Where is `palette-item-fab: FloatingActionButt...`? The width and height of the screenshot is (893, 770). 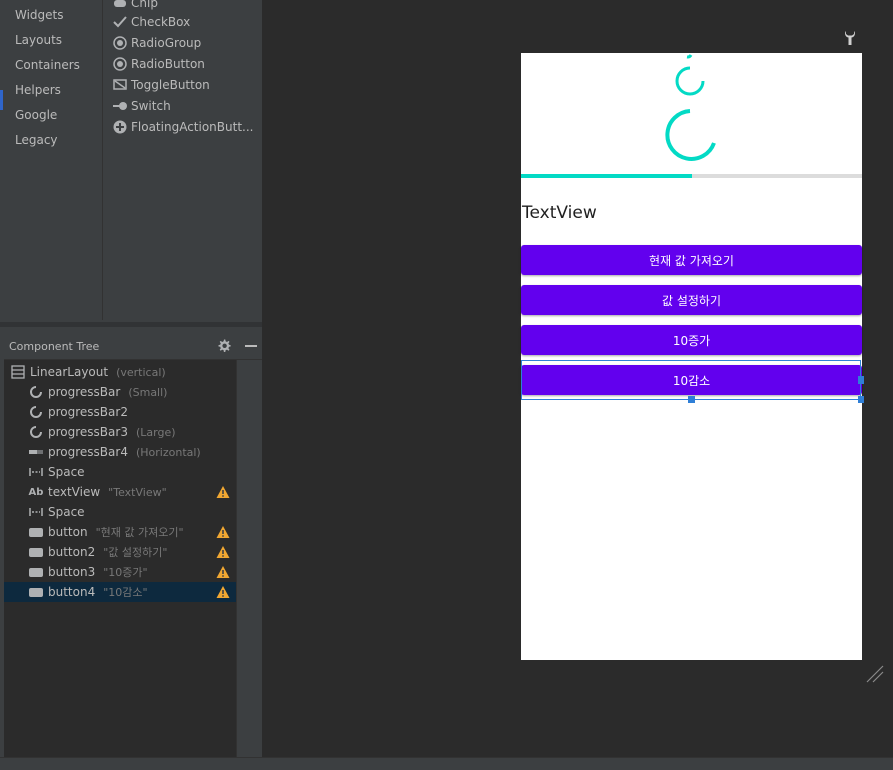 palette-item-fab: FloatingActionButt... is located at coordinates (183, 127).